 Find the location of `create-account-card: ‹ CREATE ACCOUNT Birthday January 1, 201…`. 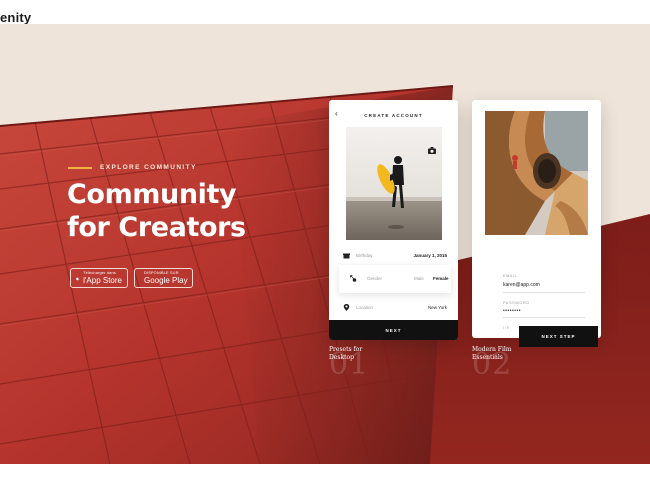

create-account-card: ‹ CREATE ACCOUNT Birthday January 1, 201… is located at coordinates (393, 220).